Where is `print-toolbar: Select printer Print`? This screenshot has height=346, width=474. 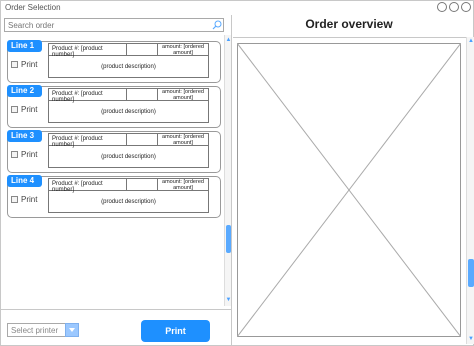
print-toolbar: Select printer Print is located at coordinates (116, 327).